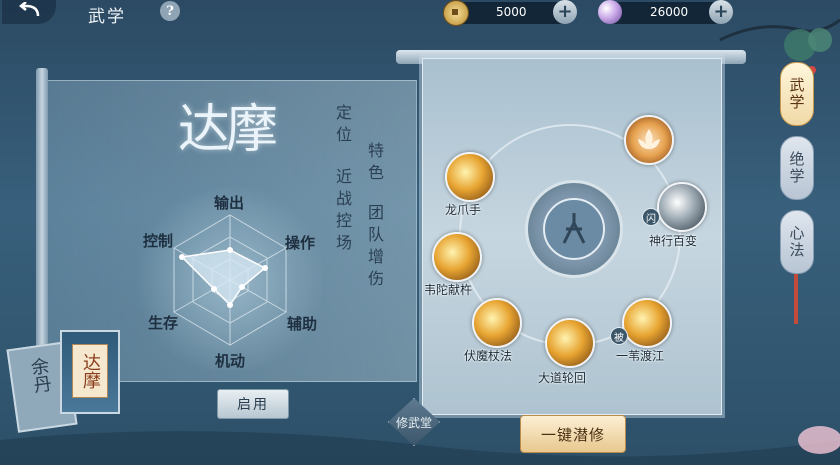 This screenshot has height=465, width=840. I want to click on martial-emblem, so click(574, 229).